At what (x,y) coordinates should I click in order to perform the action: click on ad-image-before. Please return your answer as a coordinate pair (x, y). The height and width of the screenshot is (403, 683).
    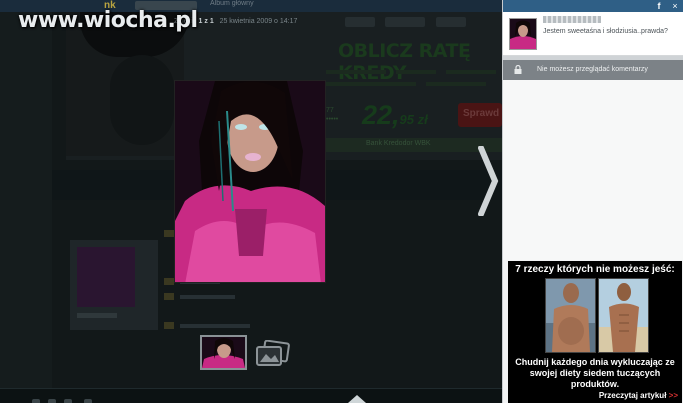
    Looking at the image, I should click on (570, 315).